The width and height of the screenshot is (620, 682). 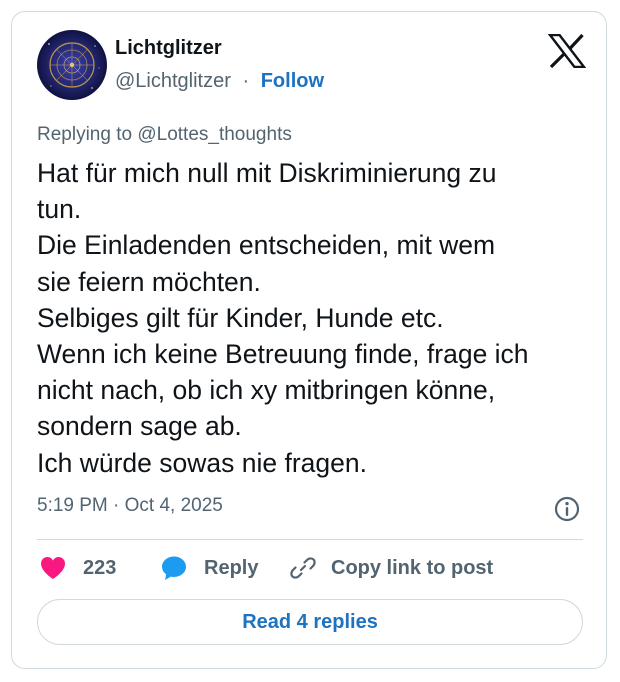 I want to click on handle-row: @Lichtglitzer · Follow, so click(x=219, y=81).